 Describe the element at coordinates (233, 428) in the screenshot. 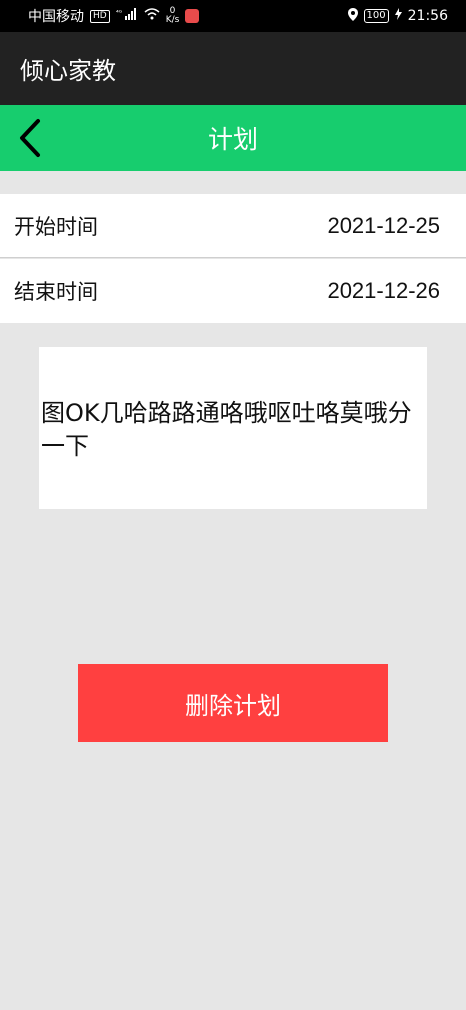

I see `plan-content: 图OK几哈路路通咯哦呕吐咯莫哦分一下` at that location.